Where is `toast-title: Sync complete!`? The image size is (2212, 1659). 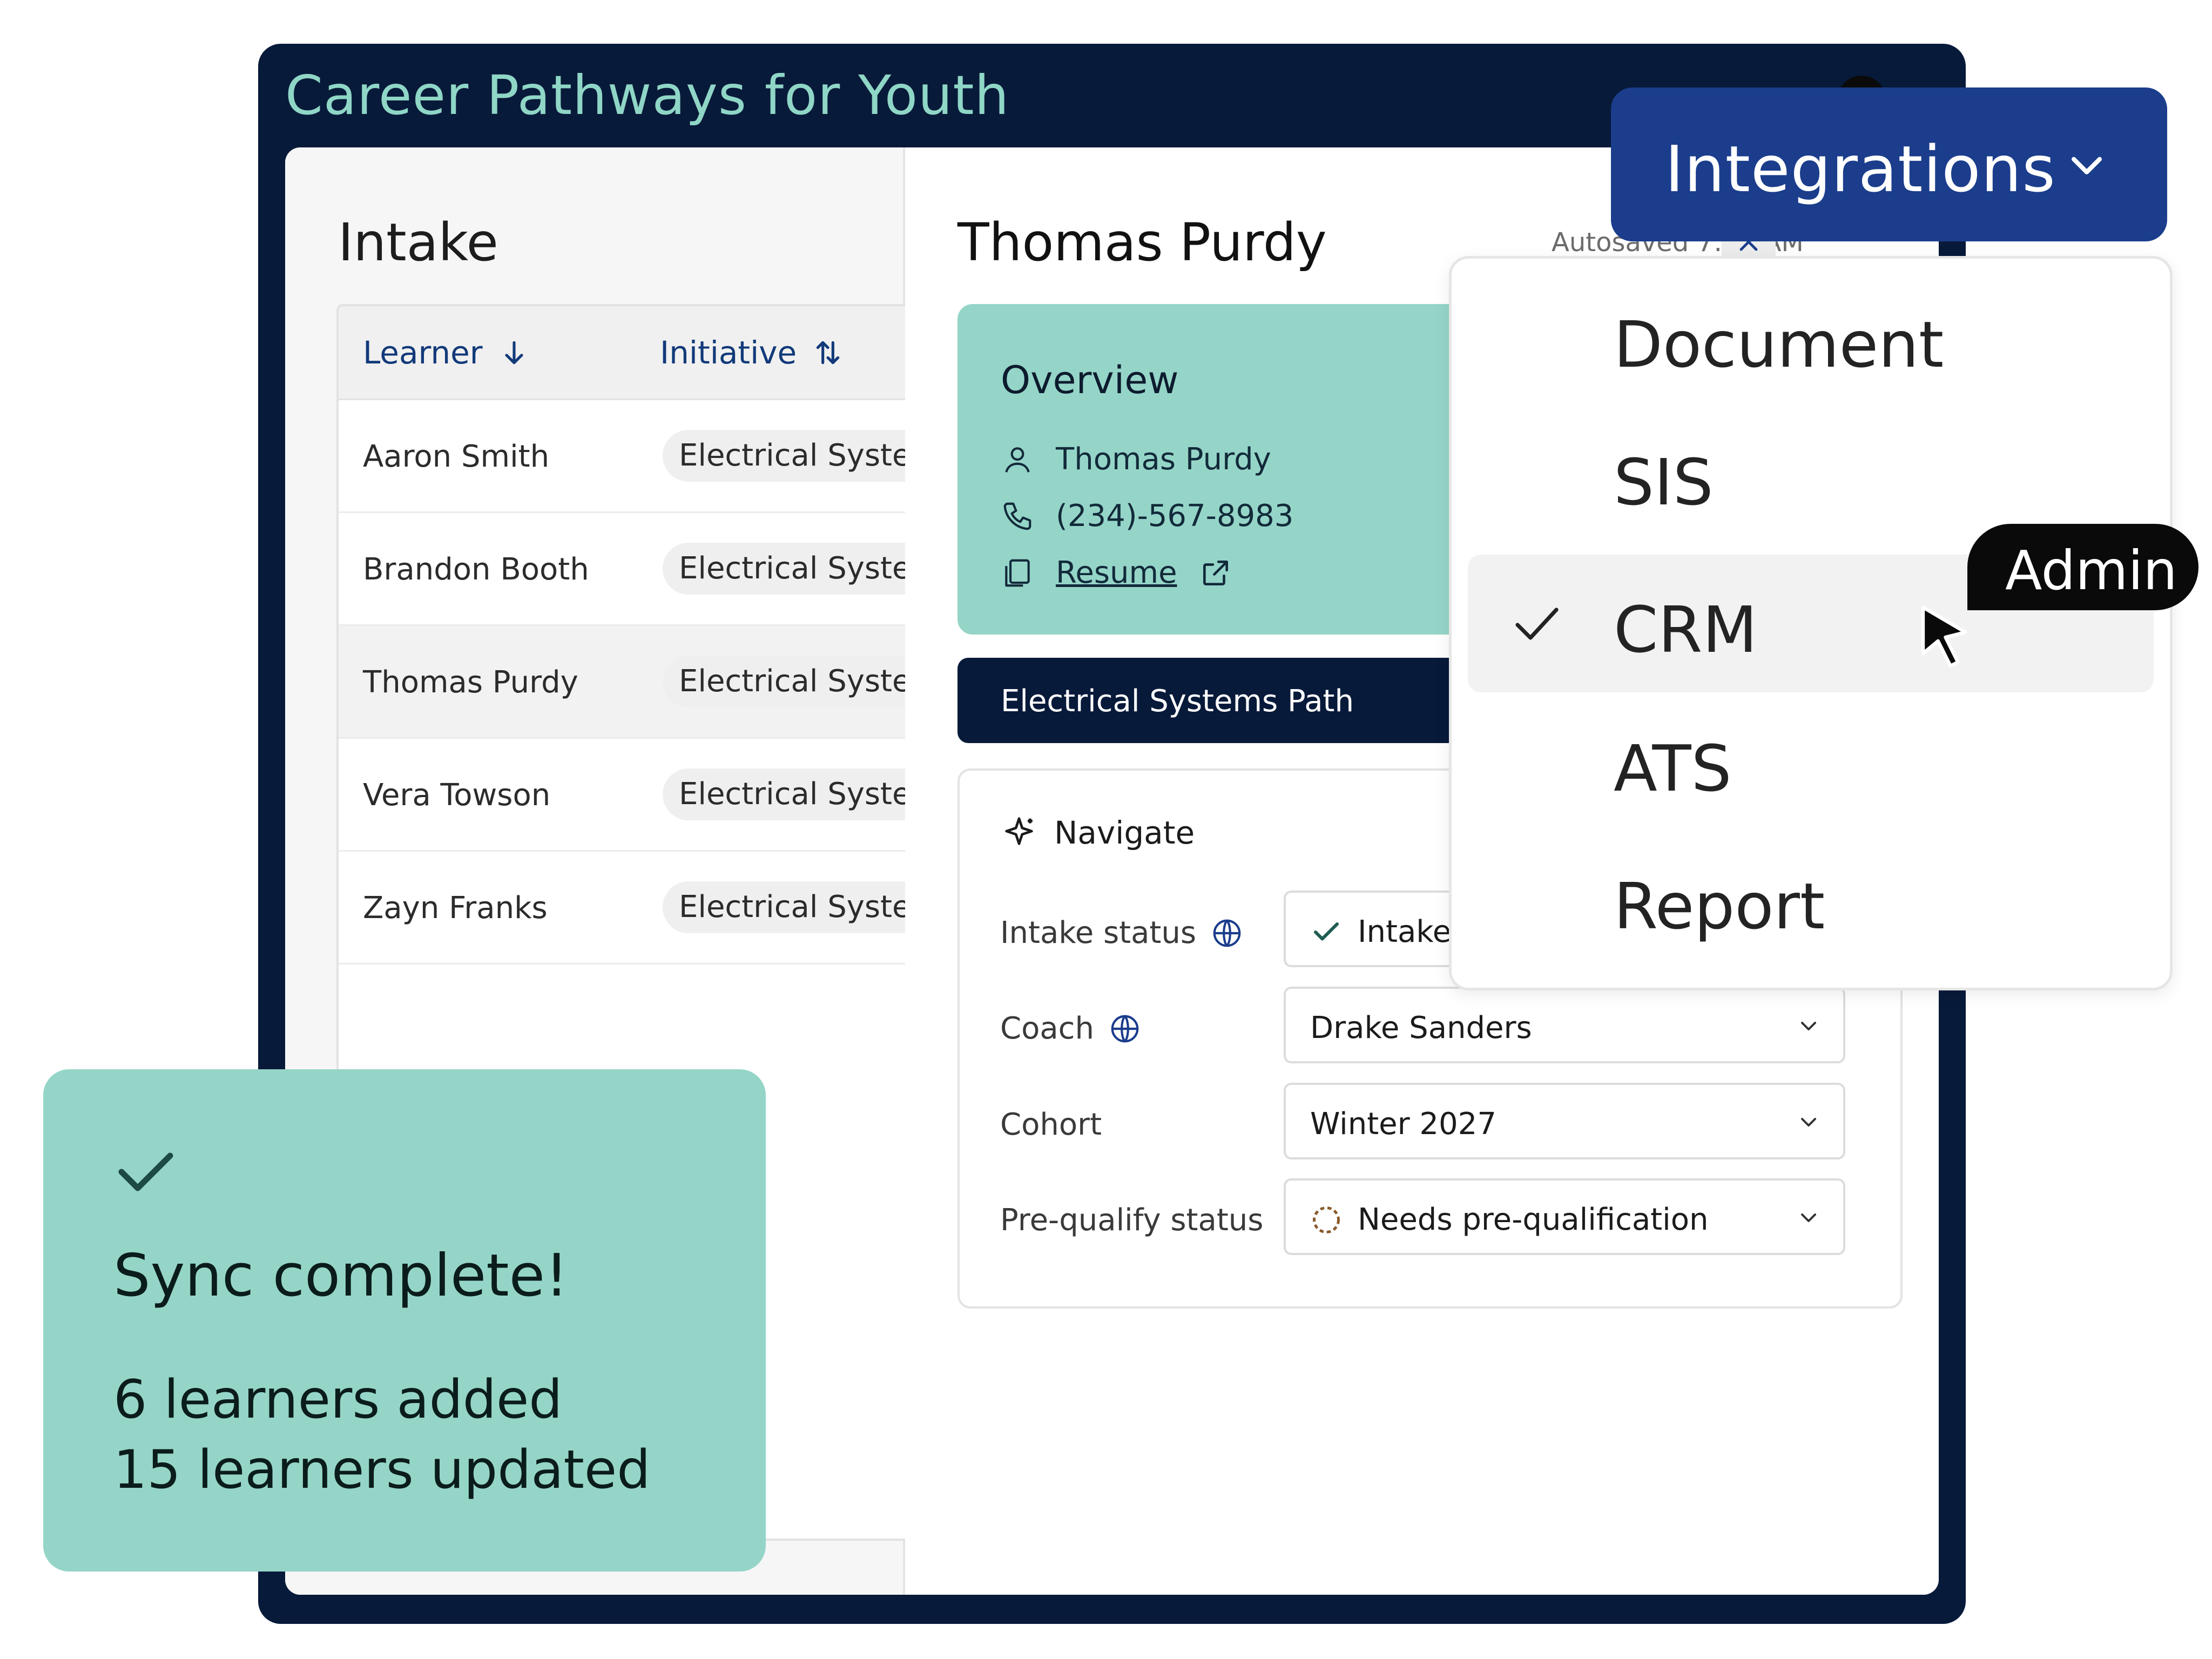 toast-title: Sync complete! is located at coordinates (341, 1276).